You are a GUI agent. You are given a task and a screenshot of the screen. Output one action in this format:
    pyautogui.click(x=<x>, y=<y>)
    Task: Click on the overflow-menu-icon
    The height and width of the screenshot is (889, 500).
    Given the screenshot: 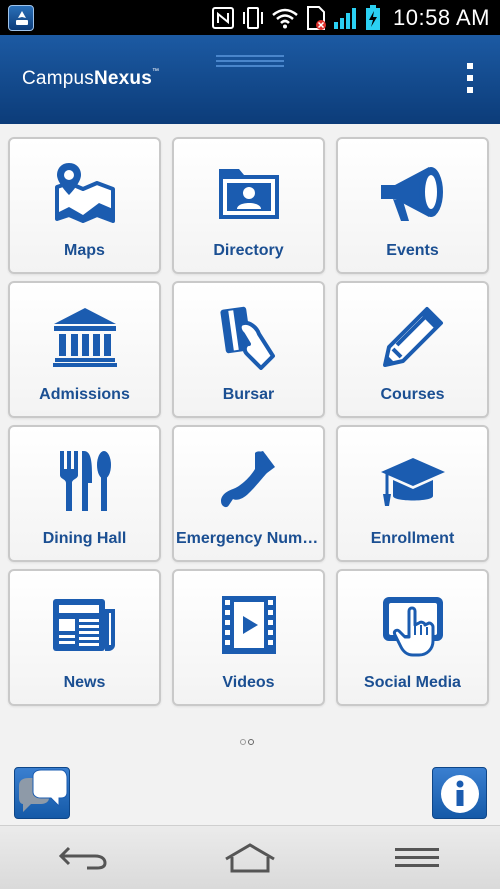 What is the action you would take?
    pyautogui.click(x=470, y=80)
    